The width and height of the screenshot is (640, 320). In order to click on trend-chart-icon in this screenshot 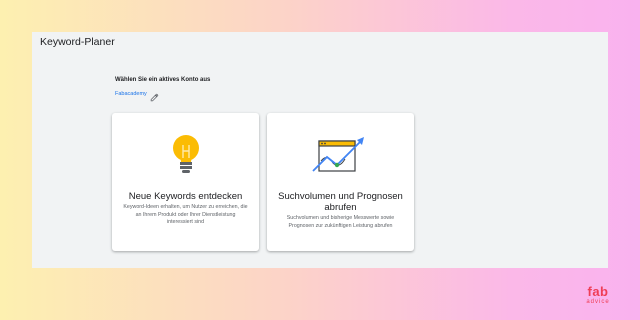, I will do `click(340, 155)`.